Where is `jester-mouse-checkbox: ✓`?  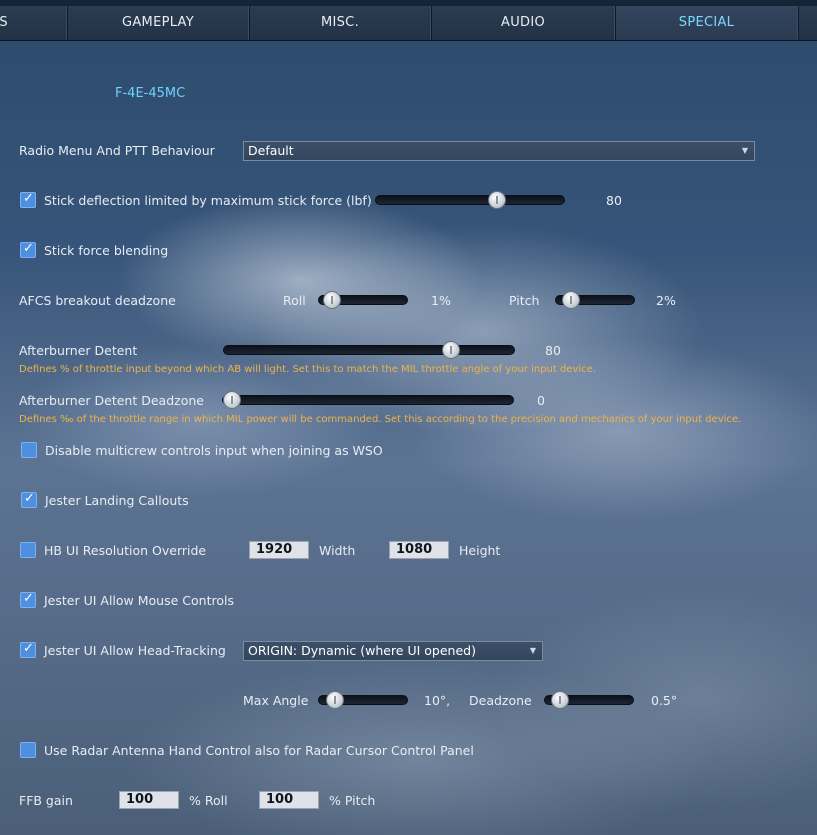
jester-mouse-checkbox: ✓ is located at coordinates (28, 599).